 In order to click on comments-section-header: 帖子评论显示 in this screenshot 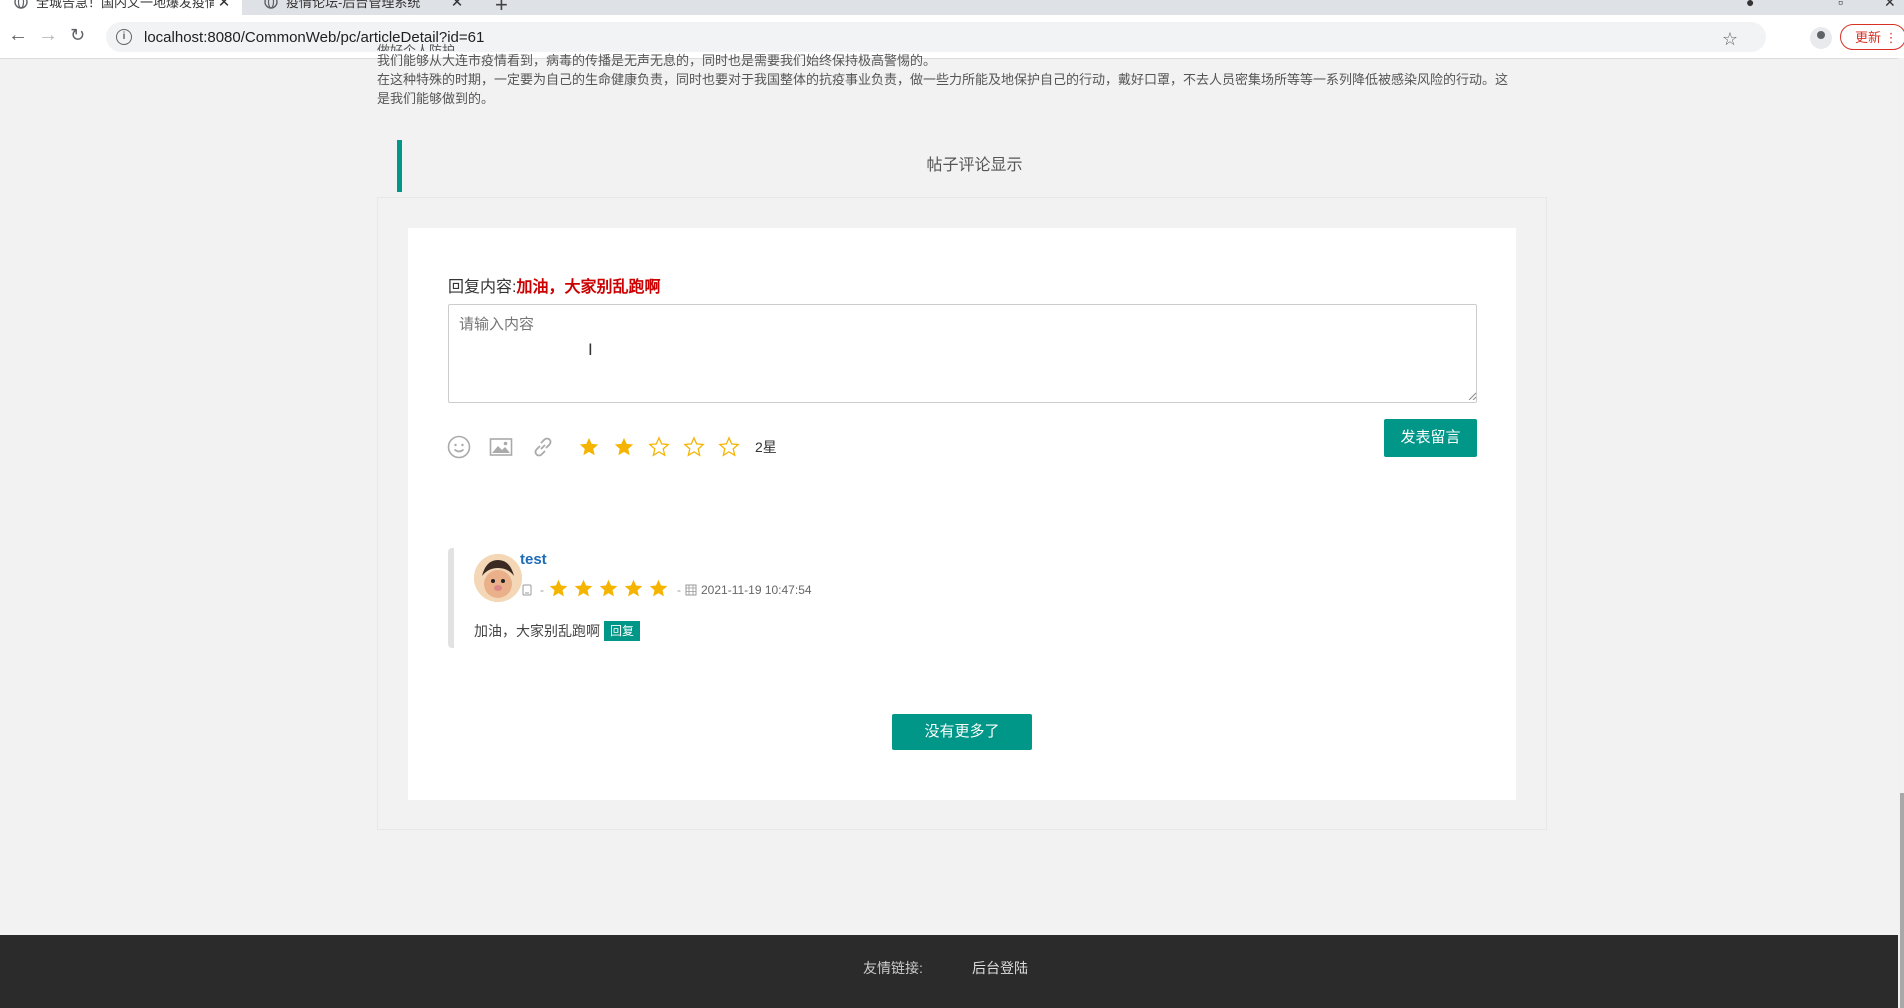, I will do `click(972, 166)`.